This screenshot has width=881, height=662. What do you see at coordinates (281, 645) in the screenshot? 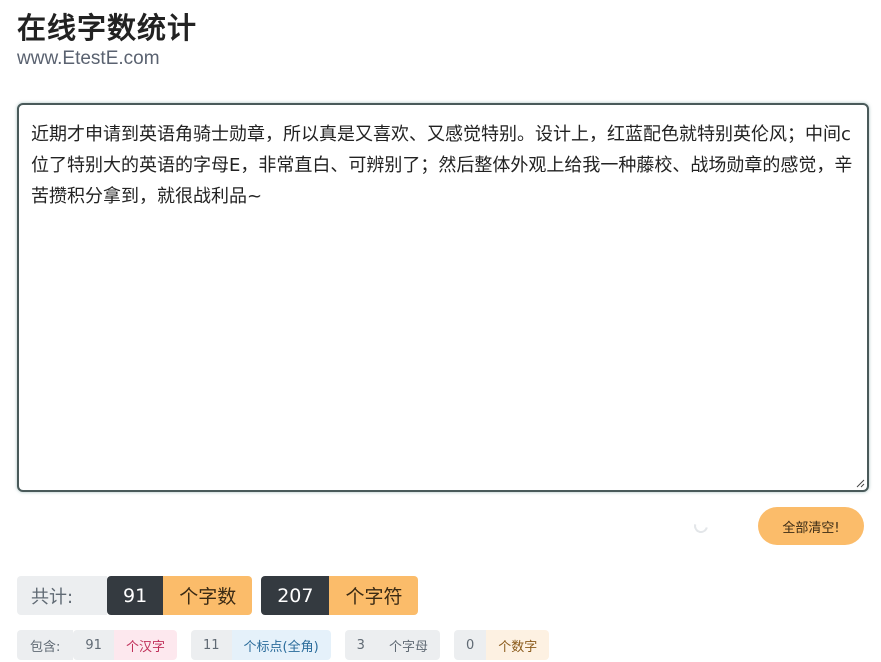
I see `punctuation-count-unit: 个标点(全角)` at bounding box center [281, 645].